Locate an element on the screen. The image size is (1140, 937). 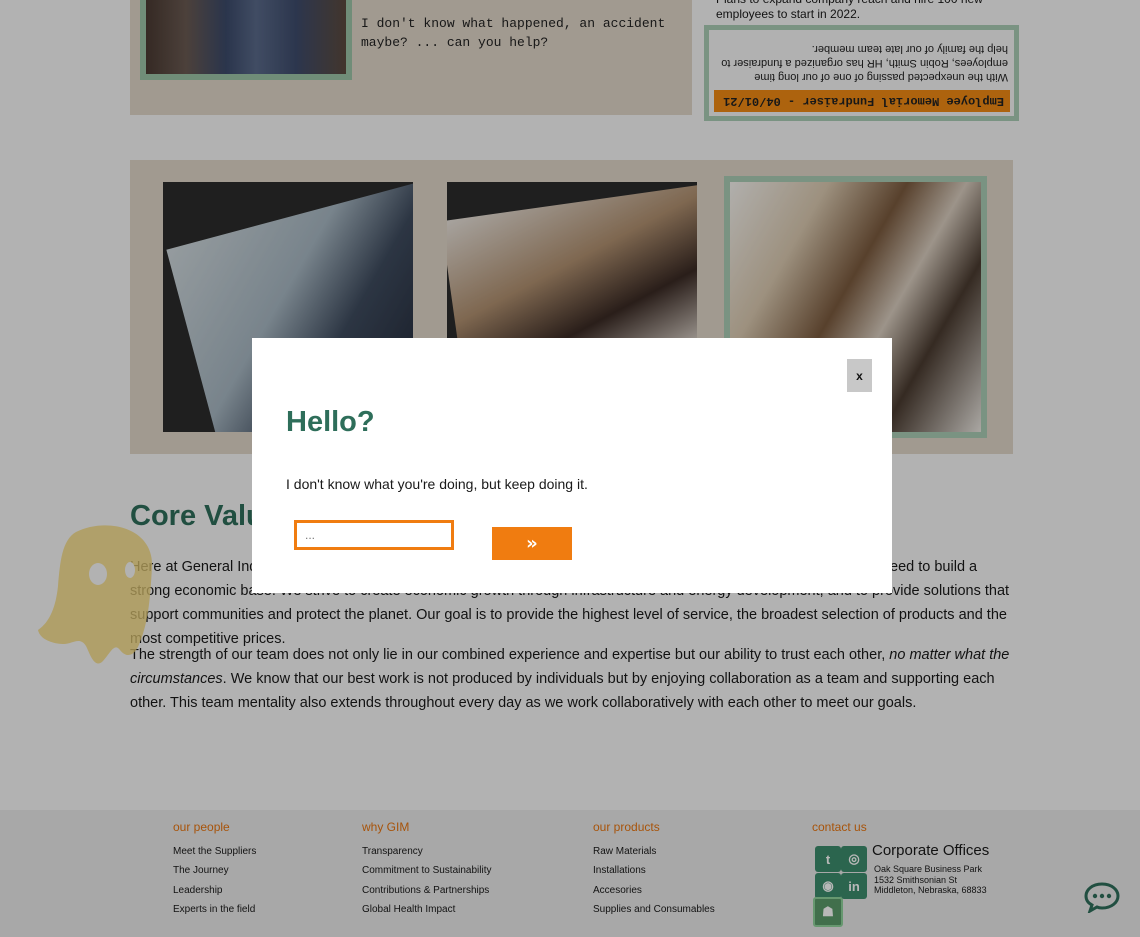
modal-input is located at coordinates (374, 535).